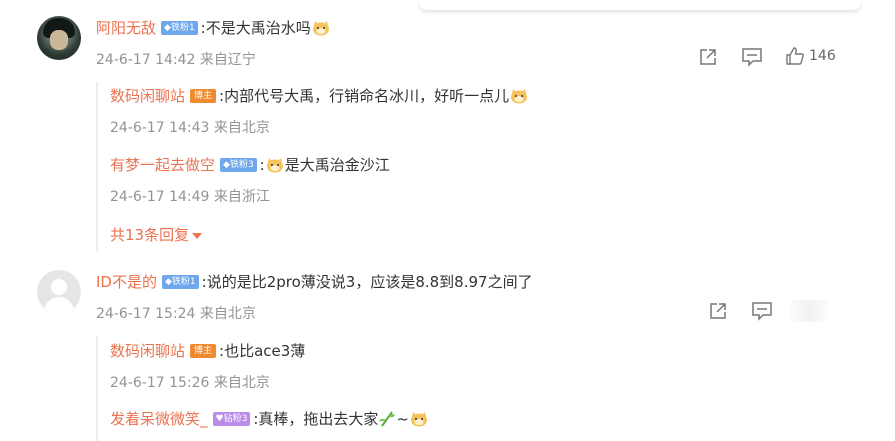 This screenshot has width=895, height=441. Describe the element at coordinates (822, 56) in the screenshot. I see `like-count: 146` at that location.